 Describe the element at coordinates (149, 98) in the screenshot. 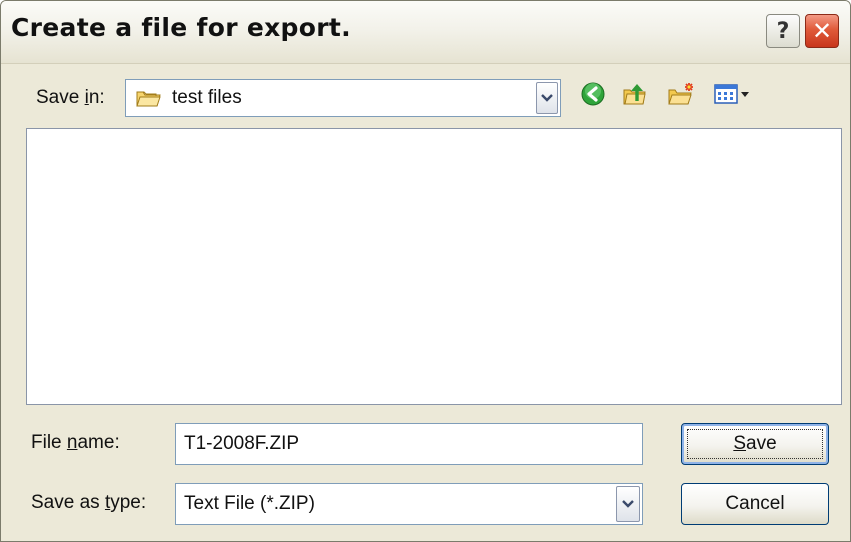

I see `folder-icon` at that location.